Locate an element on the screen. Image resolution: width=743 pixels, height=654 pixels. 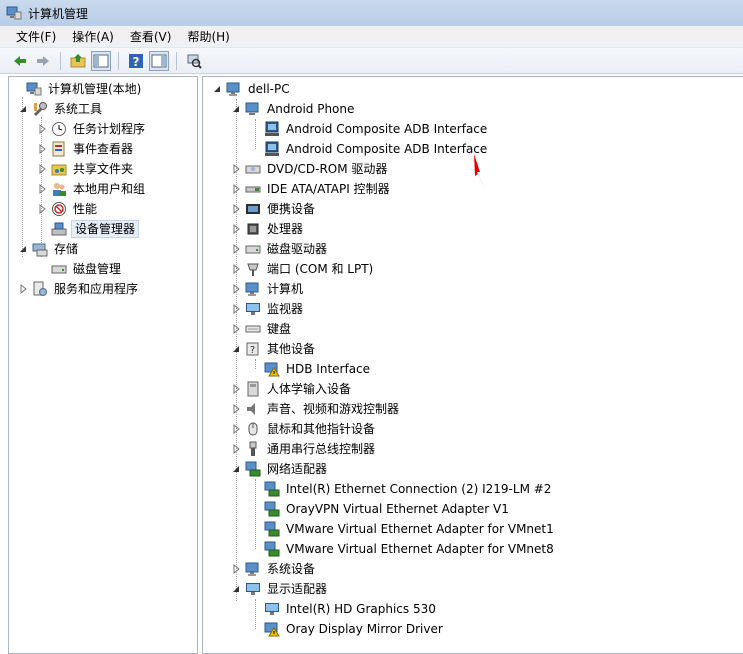
device-tree-item-adb-2: Android Composite ADB Interface is located at coordinates (369, 149).